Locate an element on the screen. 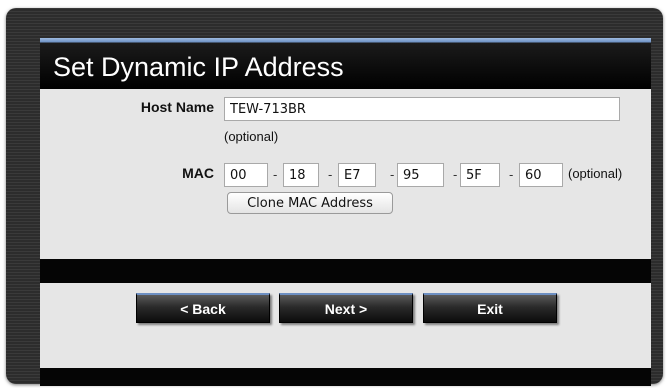  mac-octet-3-input is located at coordinates (357, 175).